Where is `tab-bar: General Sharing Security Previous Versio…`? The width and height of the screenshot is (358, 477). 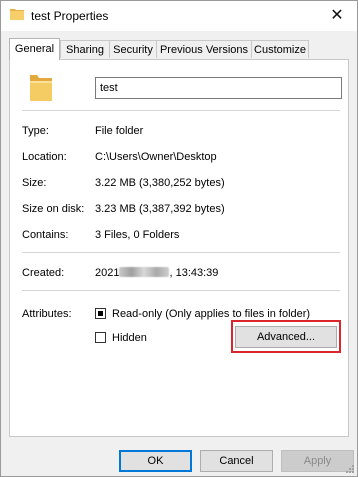
tab-bar: General Sharing Security Previous Versio… is located at coordinates (179, 49).